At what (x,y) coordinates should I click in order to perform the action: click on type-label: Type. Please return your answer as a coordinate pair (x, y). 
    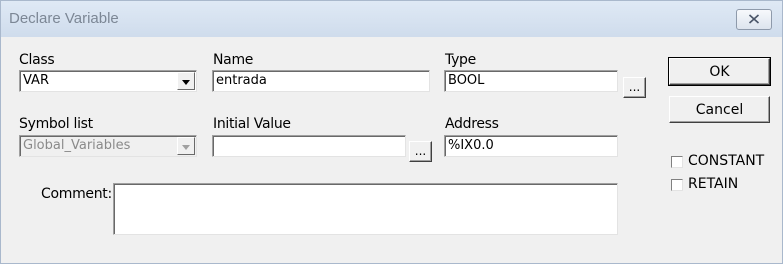
    Looking at the image, I should click on (460, 60).